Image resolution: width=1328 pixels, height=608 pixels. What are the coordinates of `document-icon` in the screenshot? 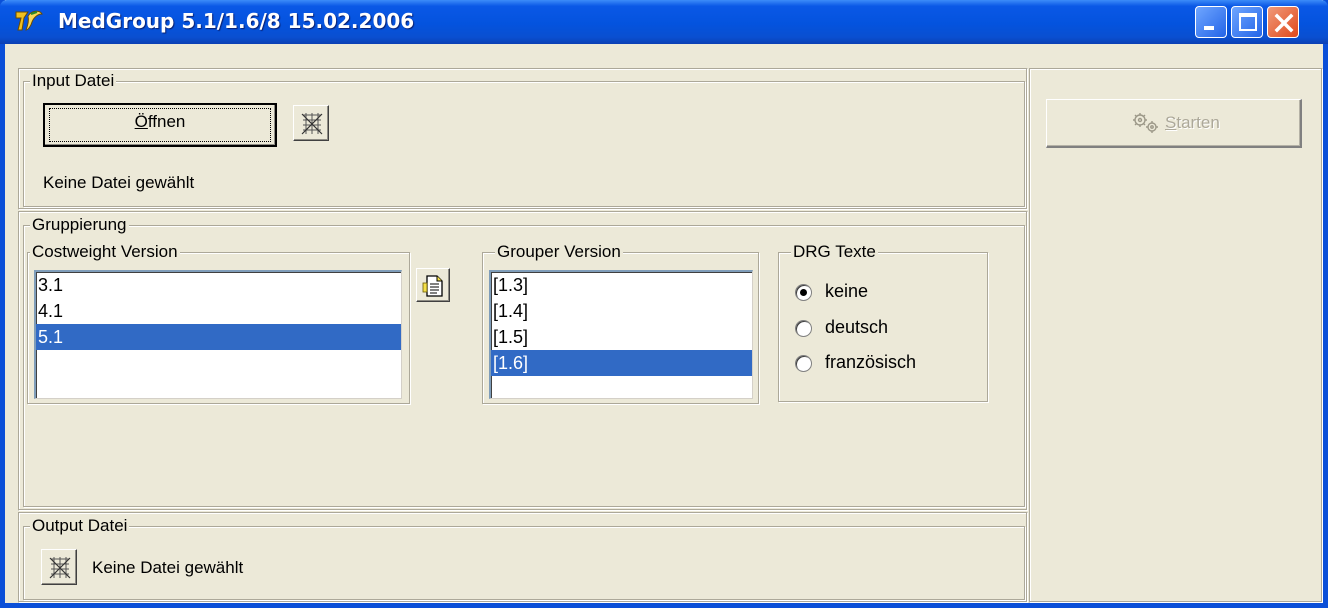 It's located at (432, 286).